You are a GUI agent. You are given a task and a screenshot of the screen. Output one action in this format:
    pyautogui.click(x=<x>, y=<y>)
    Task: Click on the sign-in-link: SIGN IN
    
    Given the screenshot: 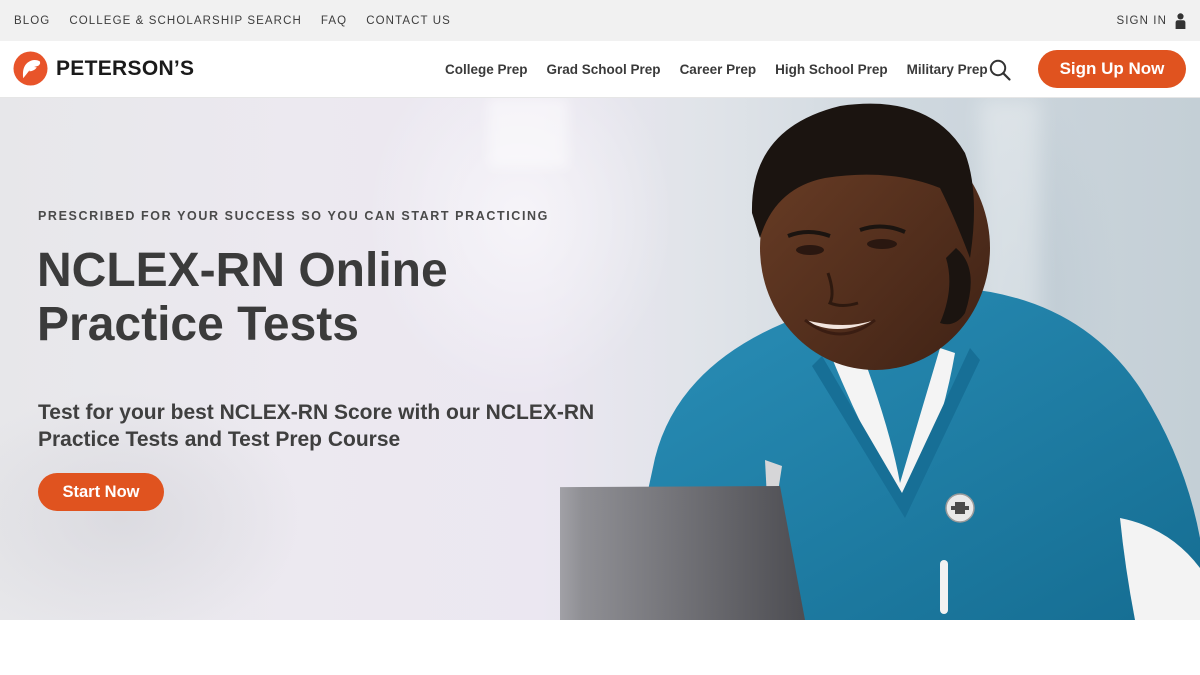 What is the action you would take?
    pyautogui.click(x=1151, y=20)
    